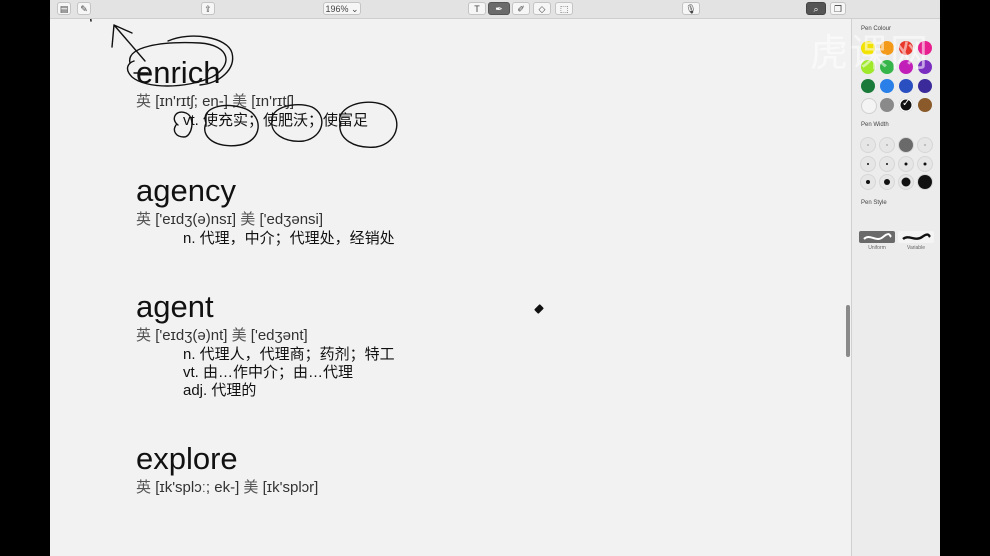  What do you see at coordinates (197, 487) in the screenshot?
I see `uk-phonetic: [ɪk'splɔː; ek-]` at bounding box center [197, 487].